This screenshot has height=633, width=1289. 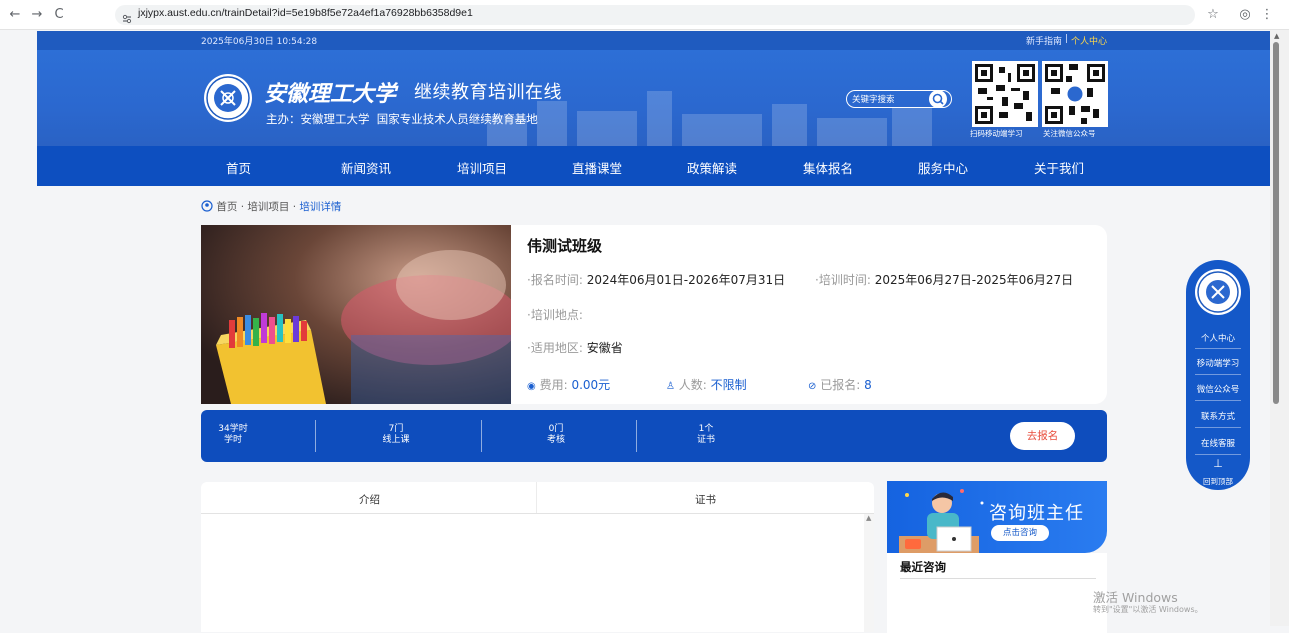 I want to click on side-item-back-to-top: 回到顶部, so click(x=1218, y=481).